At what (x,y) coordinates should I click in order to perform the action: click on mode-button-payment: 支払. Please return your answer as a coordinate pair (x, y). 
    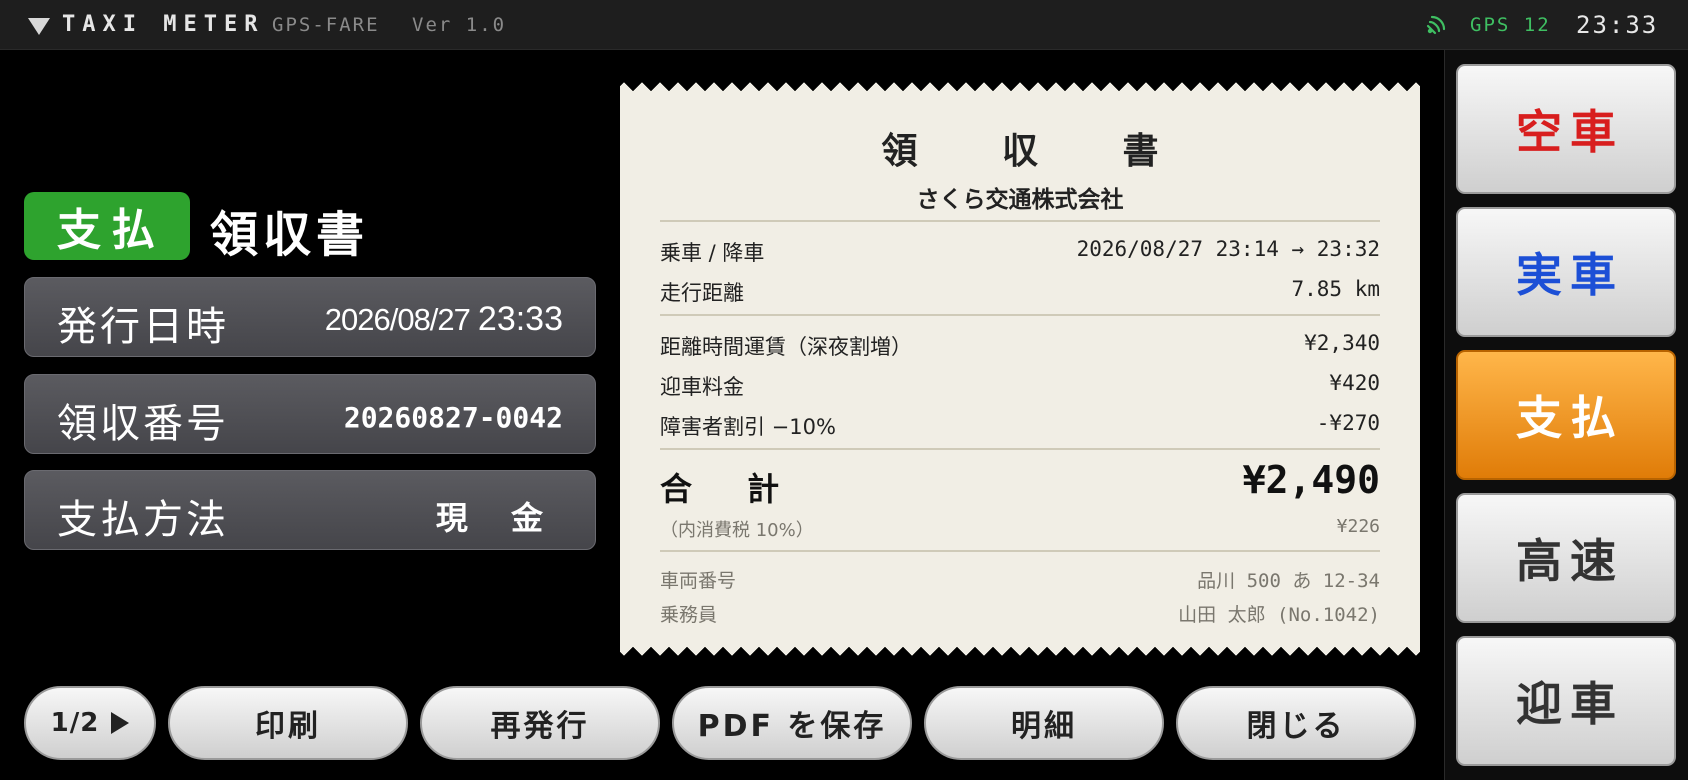
    Looking at the image, I should click on (1566, 415).